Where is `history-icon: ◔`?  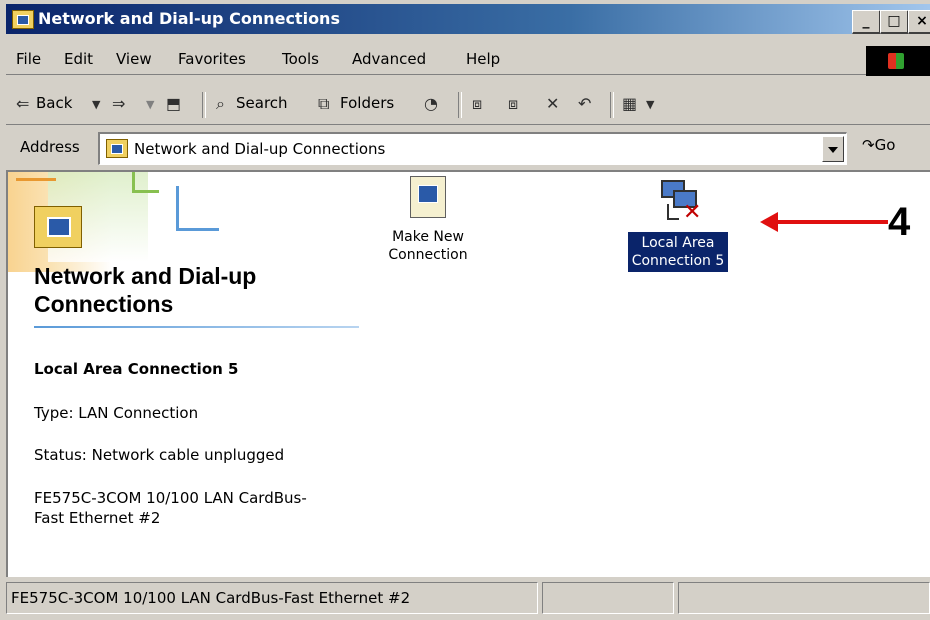
history-icon: ◔ is located at coordinates (431, 103).